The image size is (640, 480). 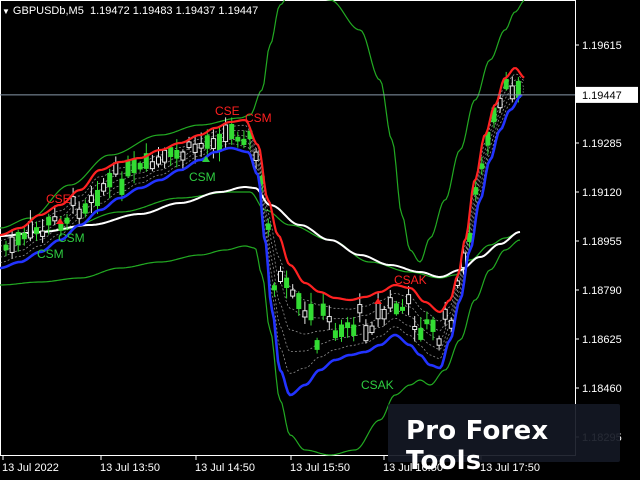 What do you see at coordinates (6, 11) in the screenshot?
I see `collapse-triangle-icon: ▼` at bounding box center [6, 11].